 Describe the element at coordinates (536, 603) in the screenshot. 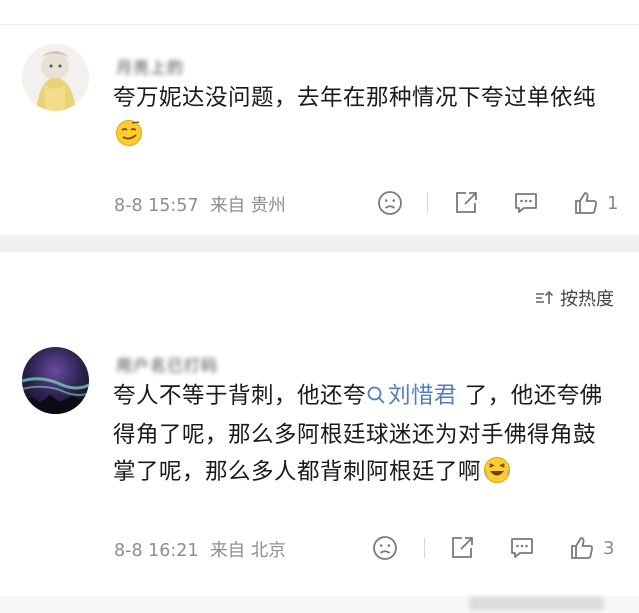

I see `watermark-blur` at that location.